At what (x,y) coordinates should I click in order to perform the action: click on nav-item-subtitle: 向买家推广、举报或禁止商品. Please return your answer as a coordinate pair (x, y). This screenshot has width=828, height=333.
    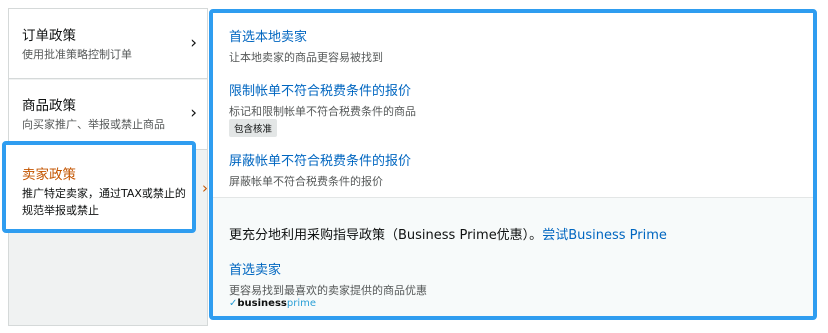
    Looking at the image, I should click on (93, 124).